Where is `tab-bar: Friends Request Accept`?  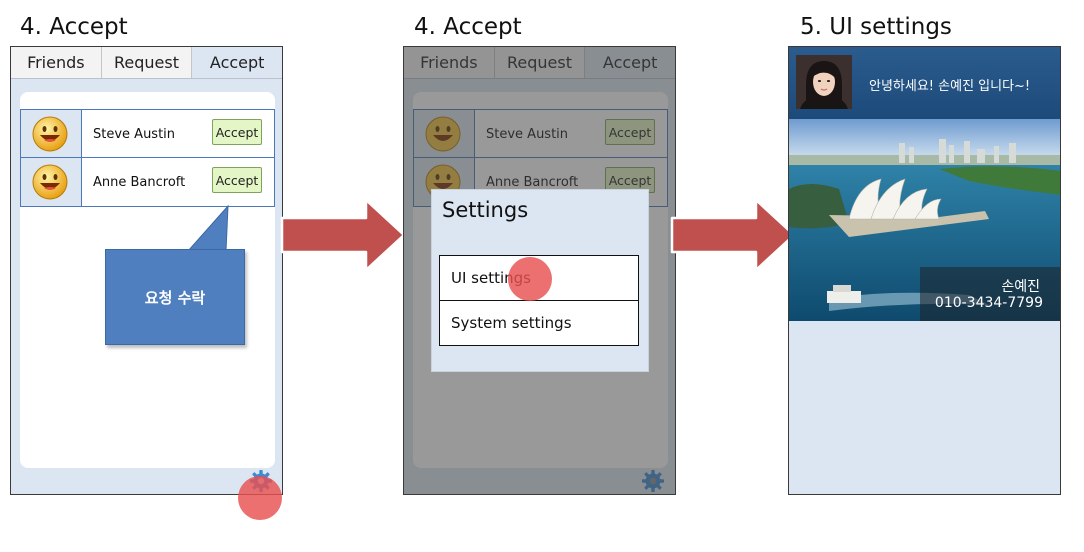 tab-bar: Friends Request Accept is located at coordinates (146, 63).